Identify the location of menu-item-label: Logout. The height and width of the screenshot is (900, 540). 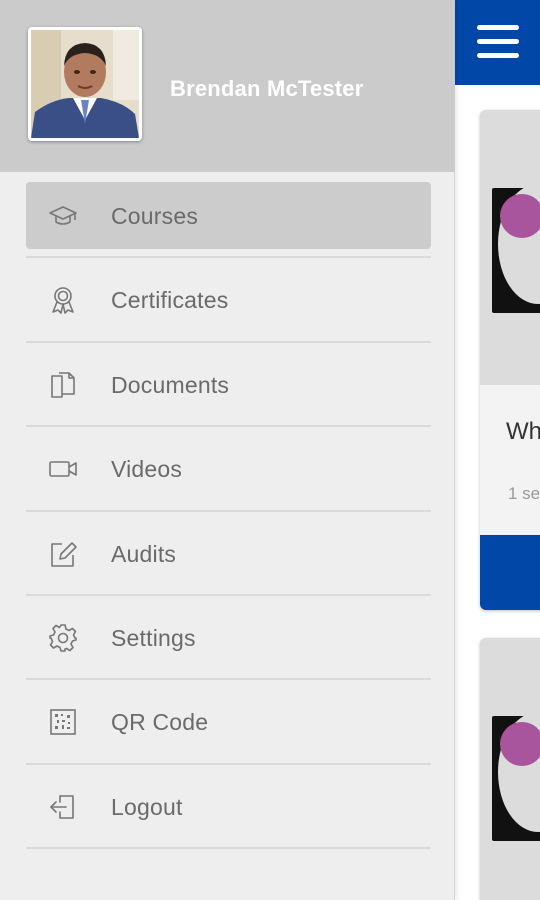
(147, 806).